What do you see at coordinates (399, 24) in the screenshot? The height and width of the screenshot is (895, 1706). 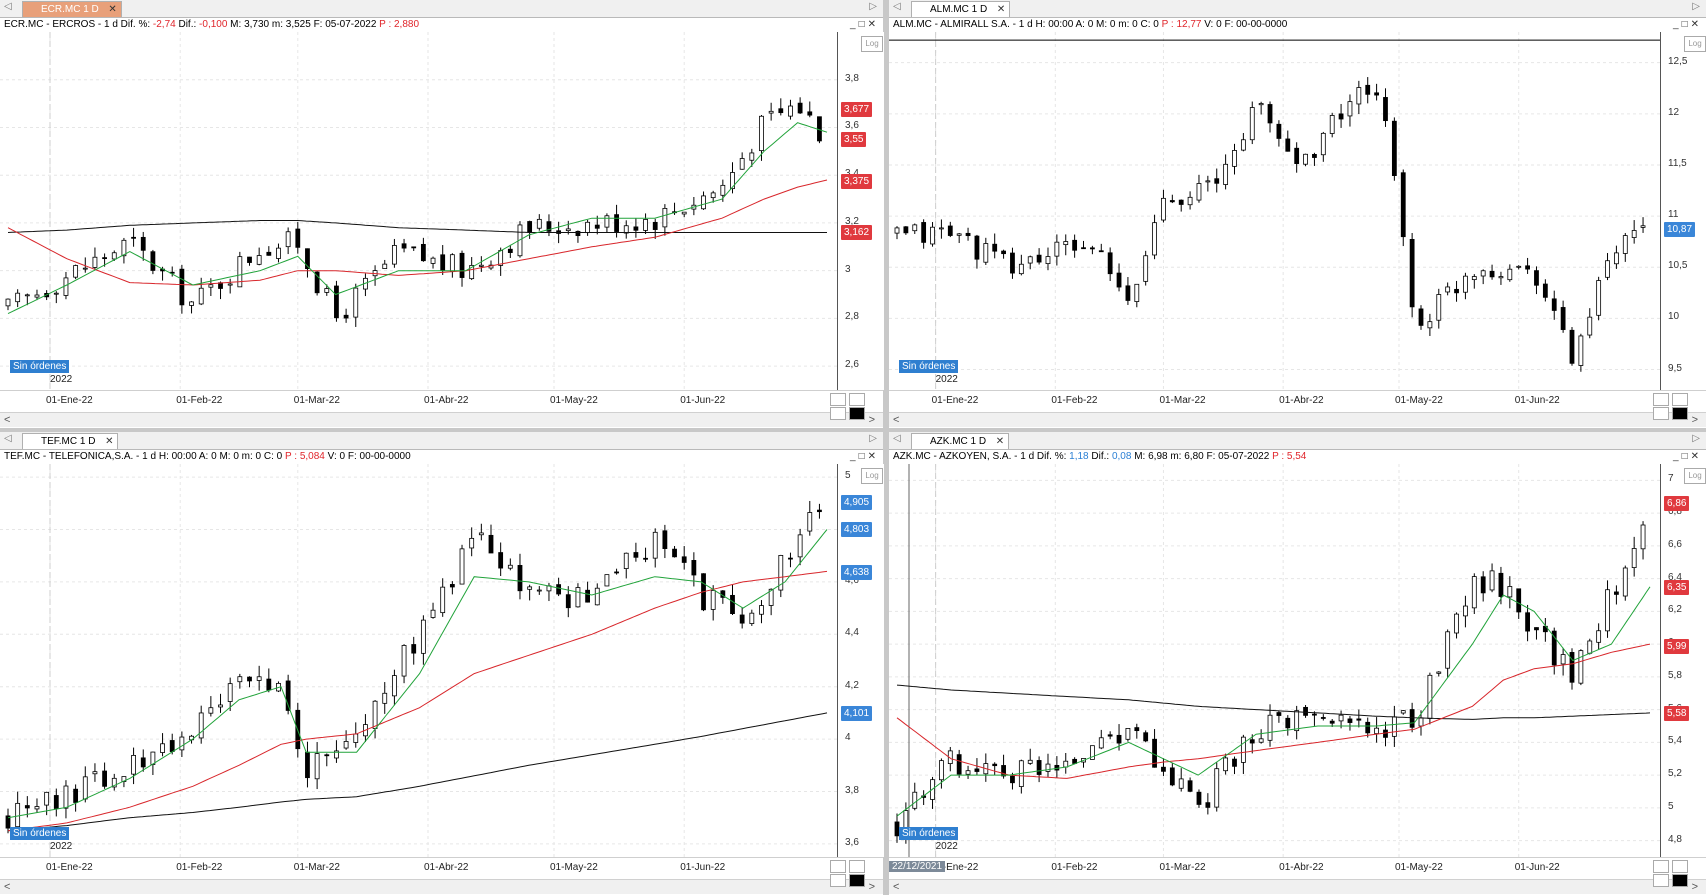 I see `last-price-label: P : 2,880` at bounding box center [399, 24].